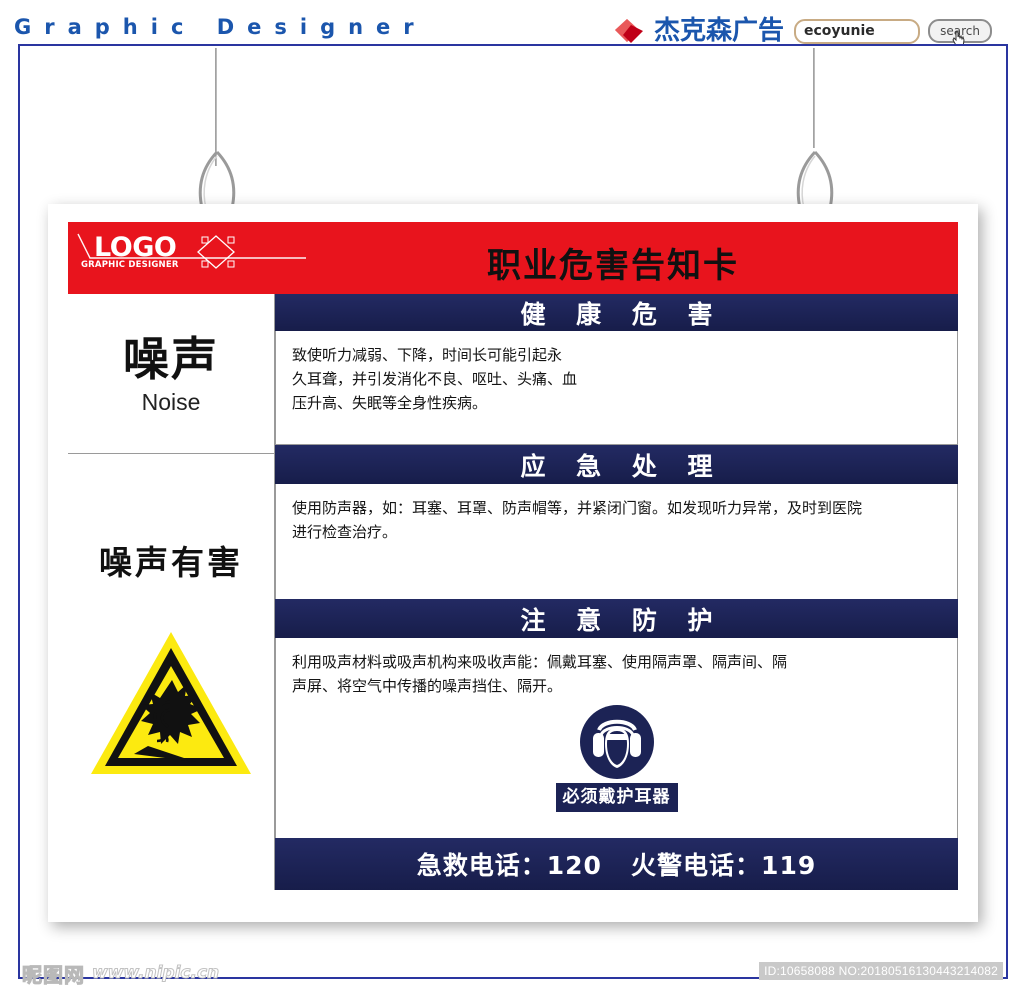 The height and width of the screenshot is (993, 1024). I want to click on top-bar: Graphic Designer 杰克森广告 search, so click(512, 24).